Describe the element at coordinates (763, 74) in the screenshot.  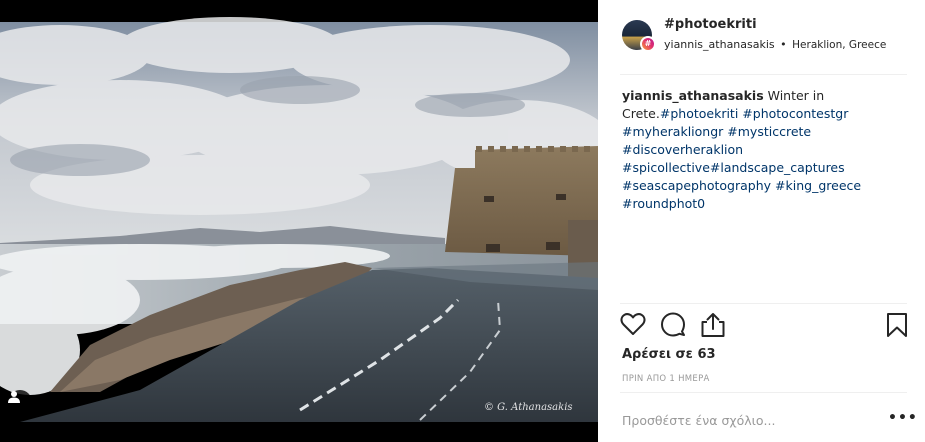
I see `header-divider` at that location.